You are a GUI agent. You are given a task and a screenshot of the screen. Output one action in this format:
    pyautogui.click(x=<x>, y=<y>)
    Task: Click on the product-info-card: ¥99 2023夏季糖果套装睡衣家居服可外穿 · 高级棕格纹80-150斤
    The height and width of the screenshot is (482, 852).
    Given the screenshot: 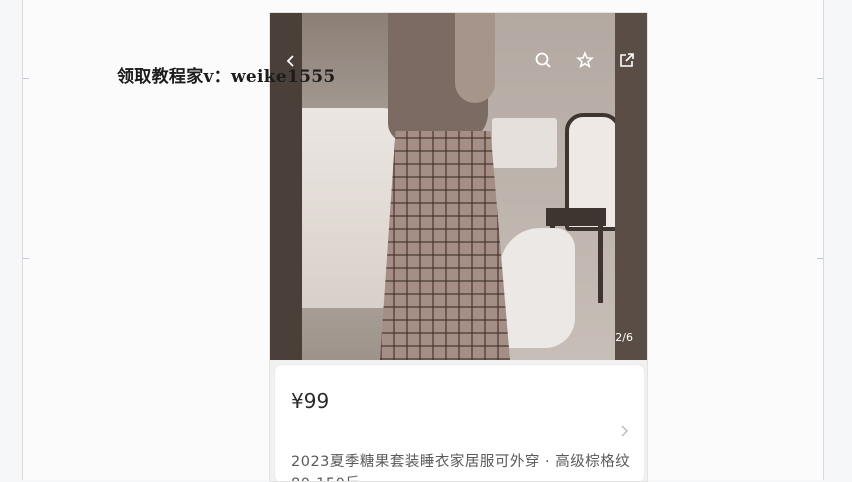 What is the action you would take?
    pyautogui.click(x=459, y=422)
    